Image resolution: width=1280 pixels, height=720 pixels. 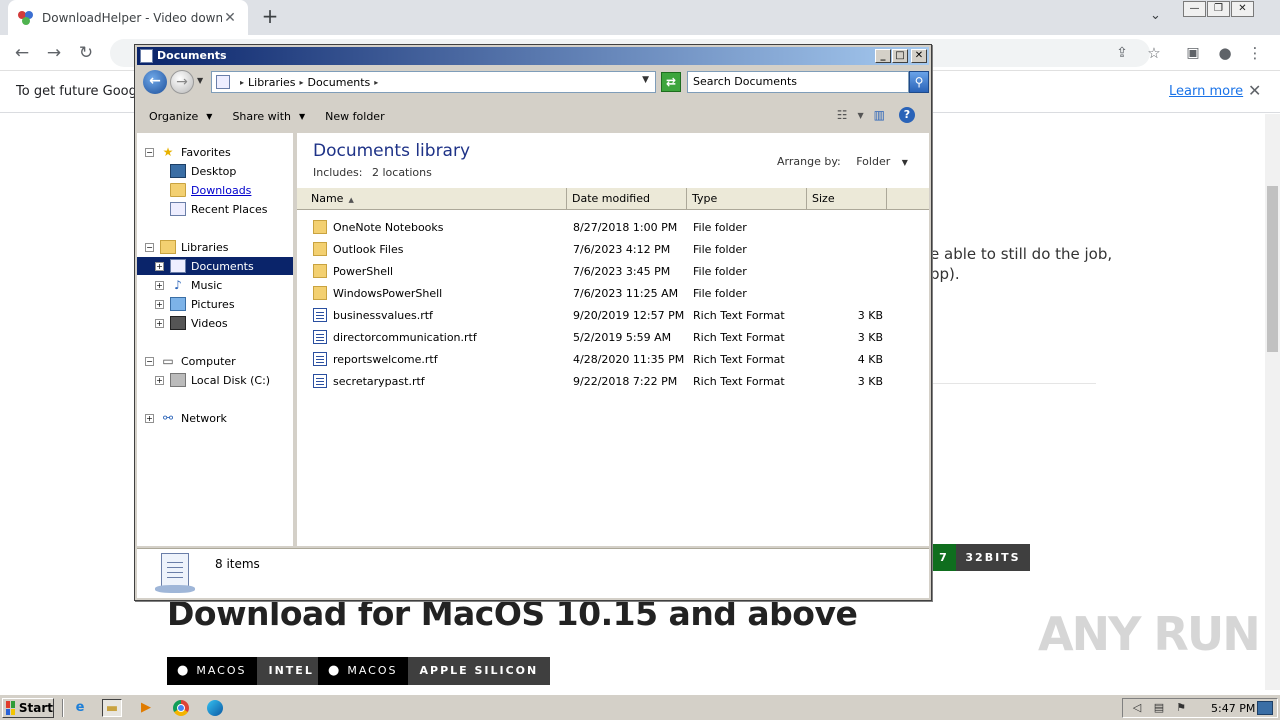 I want to click on search-icon: ⚲, so click(x=919, y=82).